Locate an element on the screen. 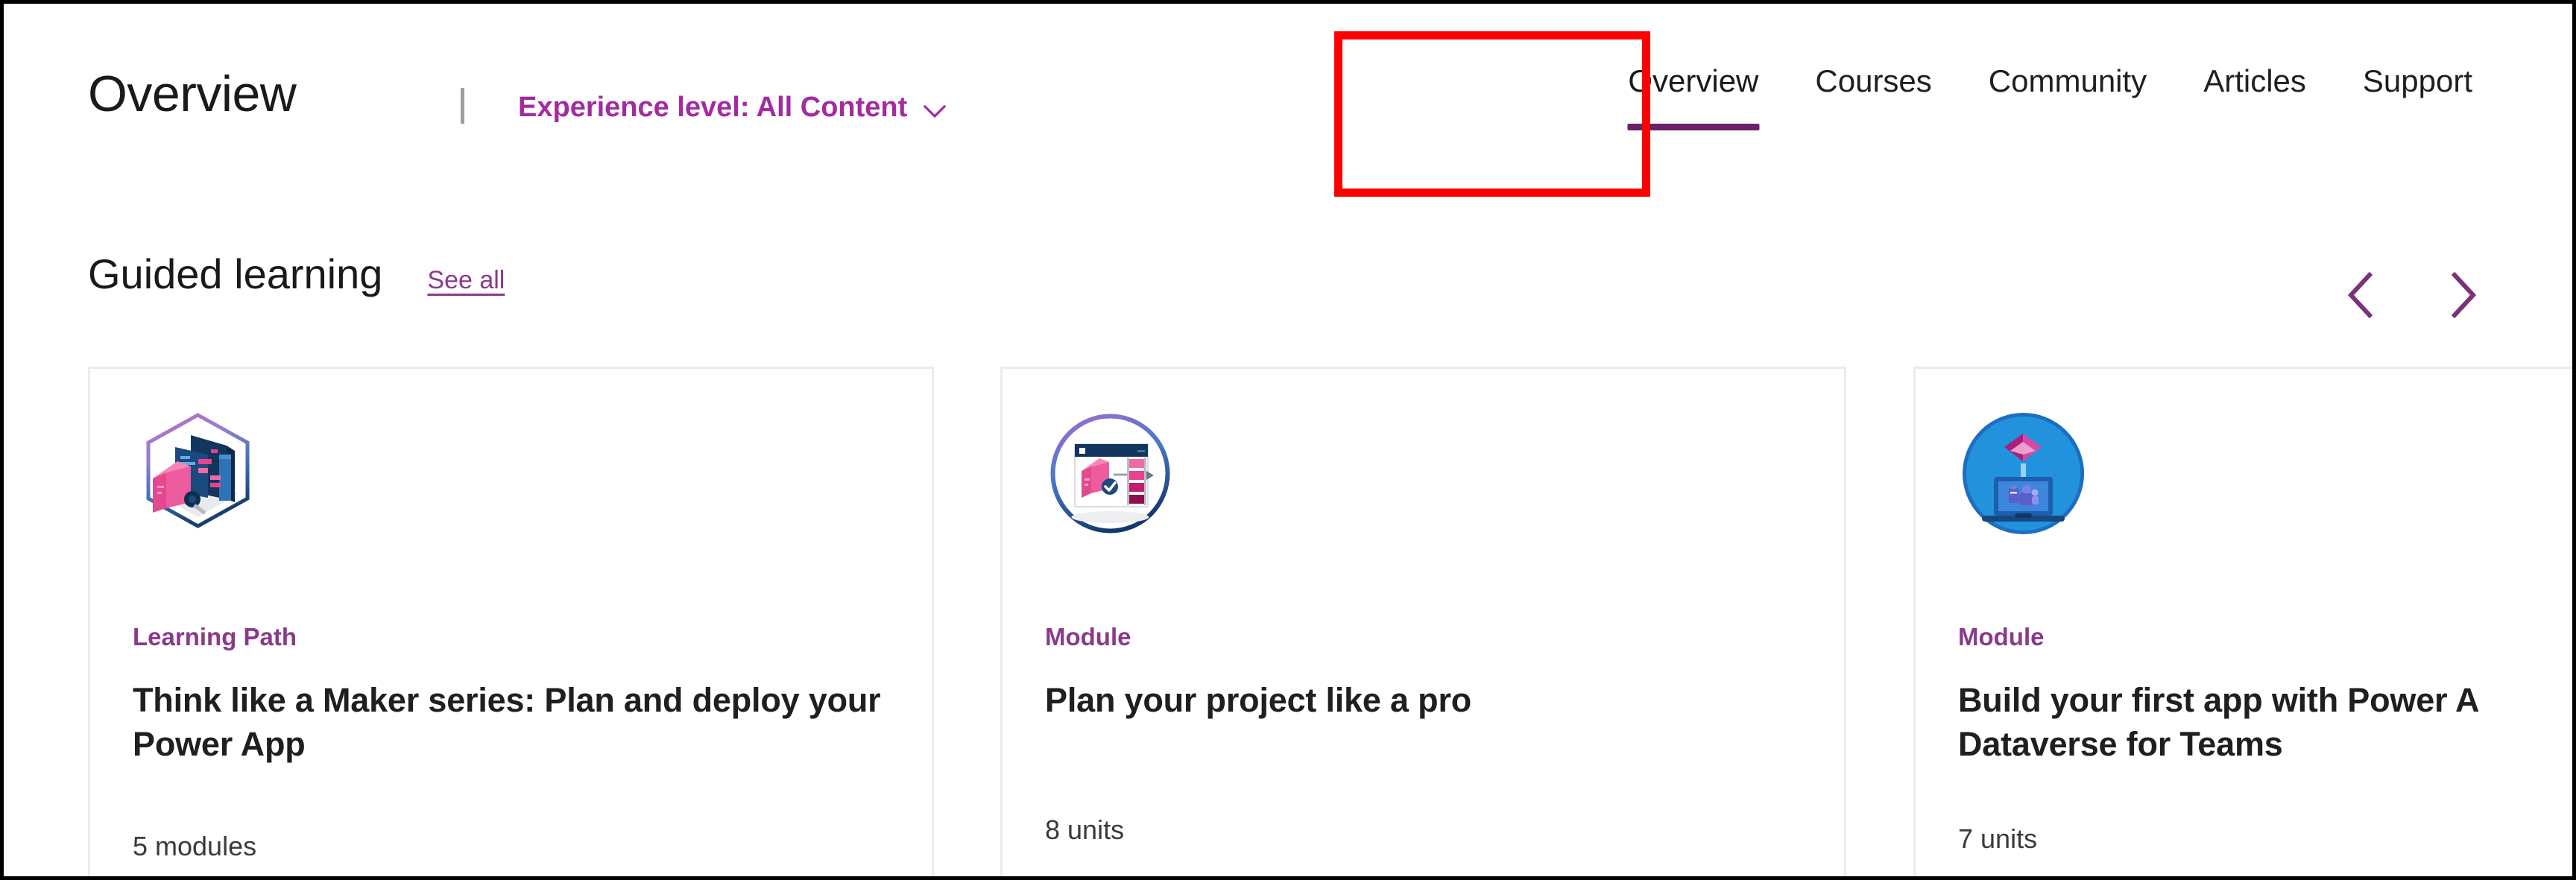  tab-support: Support is located at coordinates (2417, 101).